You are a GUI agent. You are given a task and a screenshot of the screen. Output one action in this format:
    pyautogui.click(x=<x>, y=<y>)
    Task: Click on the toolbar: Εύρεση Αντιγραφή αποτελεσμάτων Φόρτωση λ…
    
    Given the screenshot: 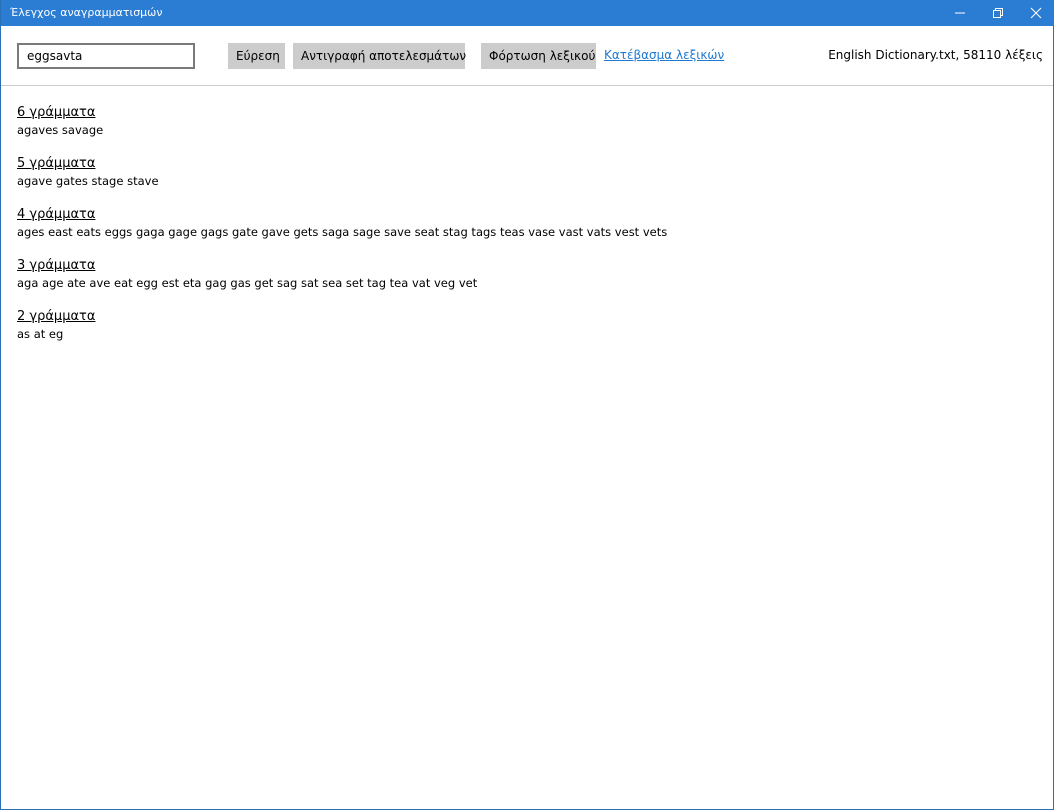 What is the action you would take?
    pyautogui.click(x=527, y=56)
    